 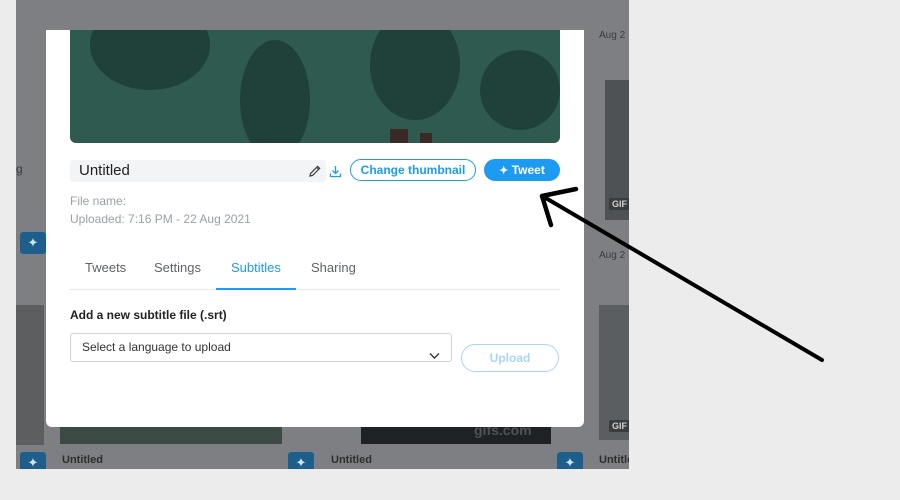 What do you see at coordinates (256, 273) in the screenshot?
I see `tab-subtitles: Subtitles` at bounding box center [256, 273].